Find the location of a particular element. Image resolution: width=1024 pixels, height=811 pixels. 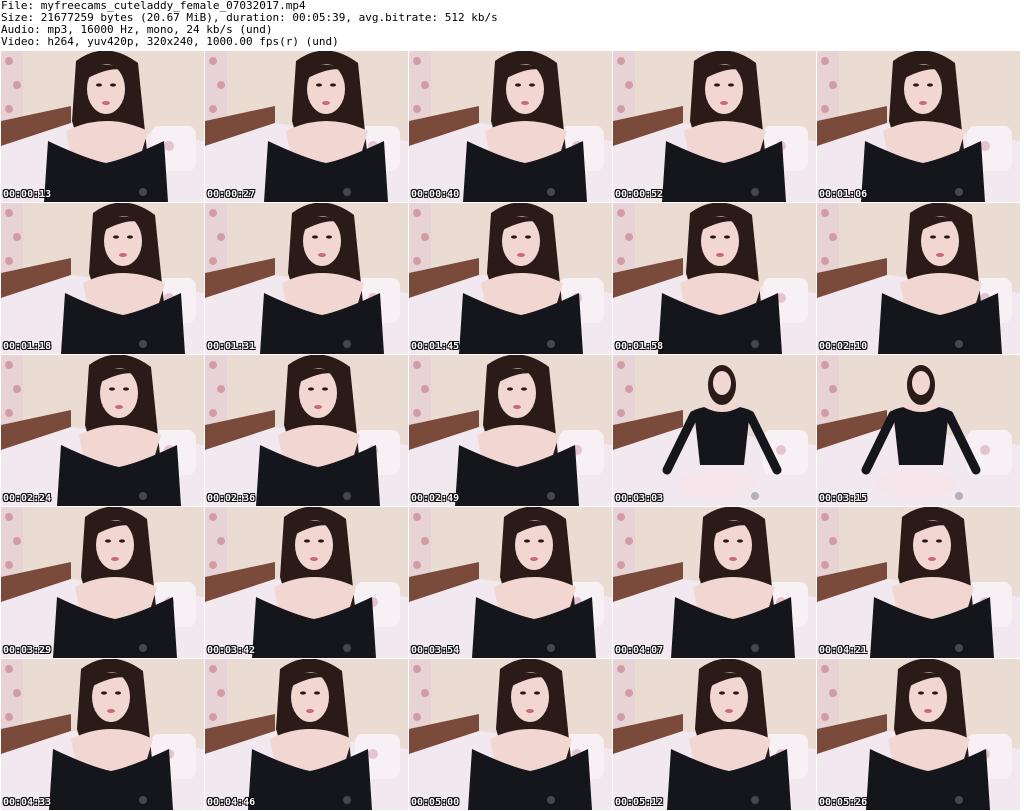

frame-timestamp: 00:03:42 is located at coordinates (231, 650).